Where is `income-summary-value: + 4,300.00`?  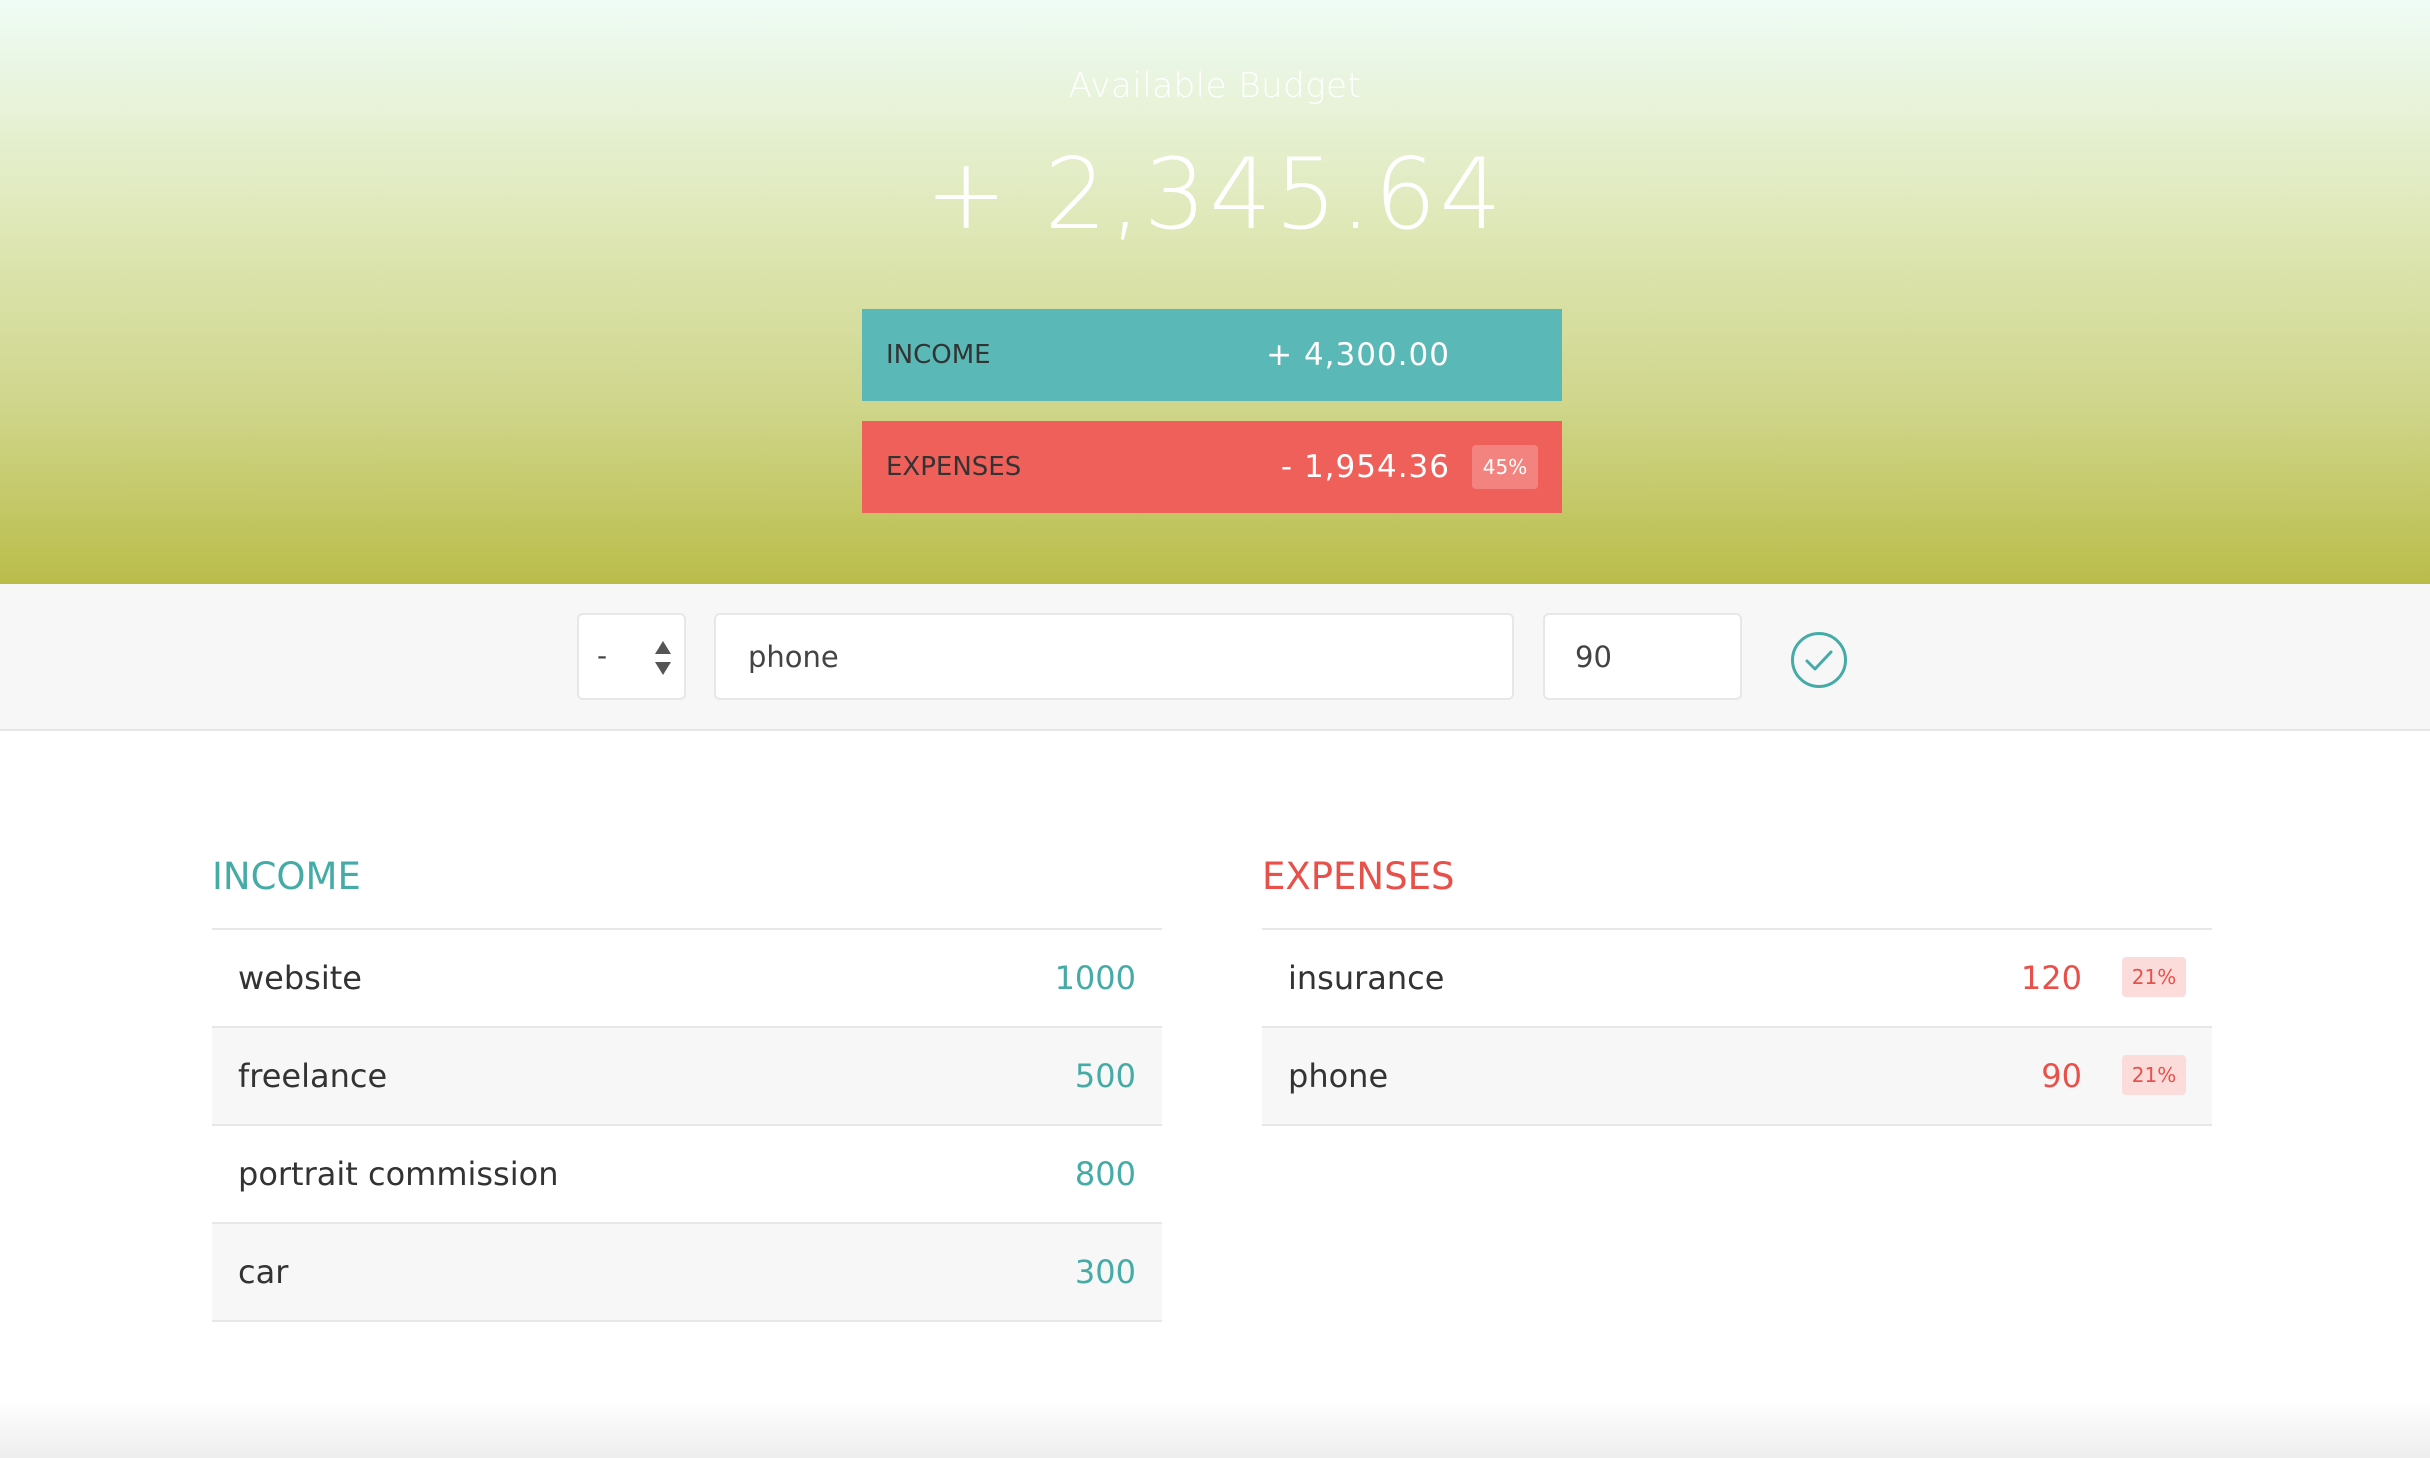
income-summary-value: + 4,300.00 is located at coordinates (1358, 355).